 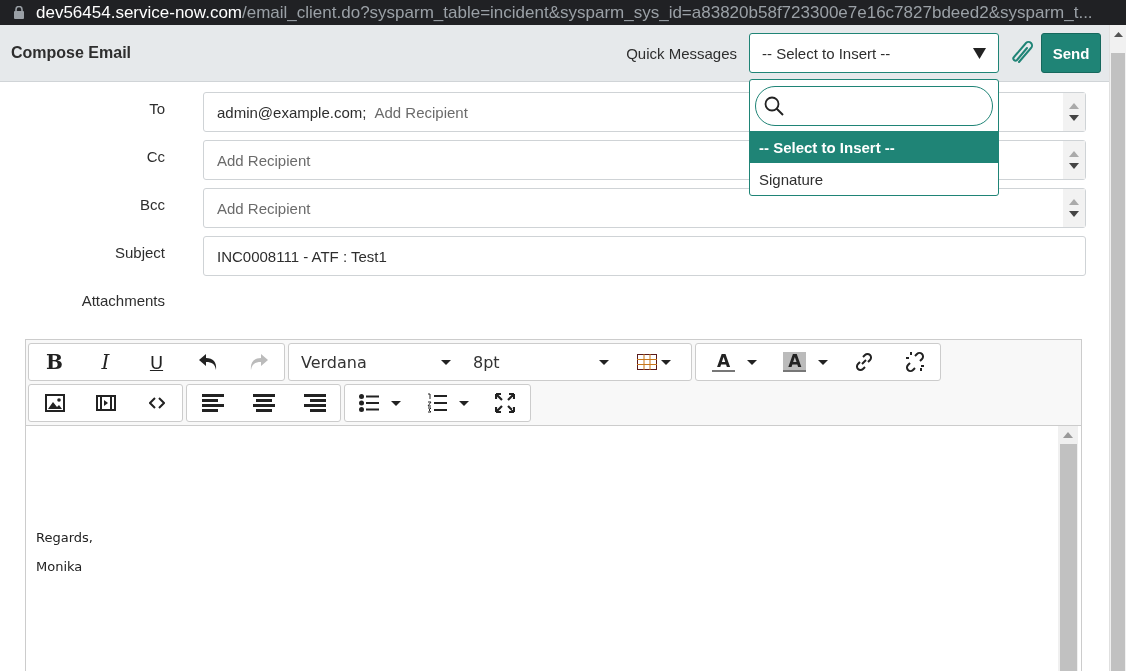 What do you see at coordinates (212, 403) in the screenshot?
I see `align-left-icon` at bounding box center [212, 403].